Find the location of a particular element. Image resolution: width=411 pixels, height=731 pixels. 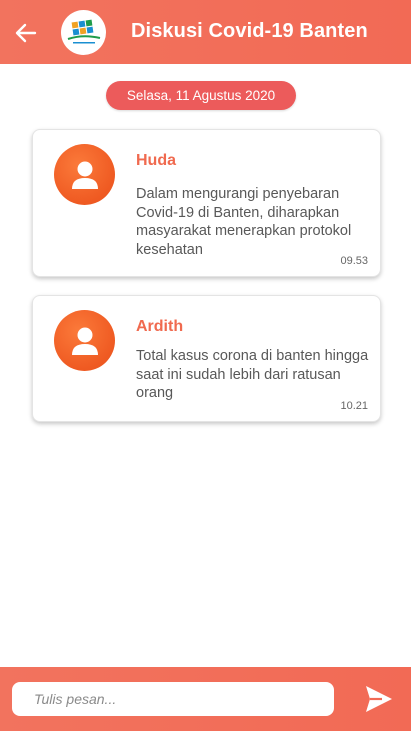

back-button is located at coordinates (26, 33).